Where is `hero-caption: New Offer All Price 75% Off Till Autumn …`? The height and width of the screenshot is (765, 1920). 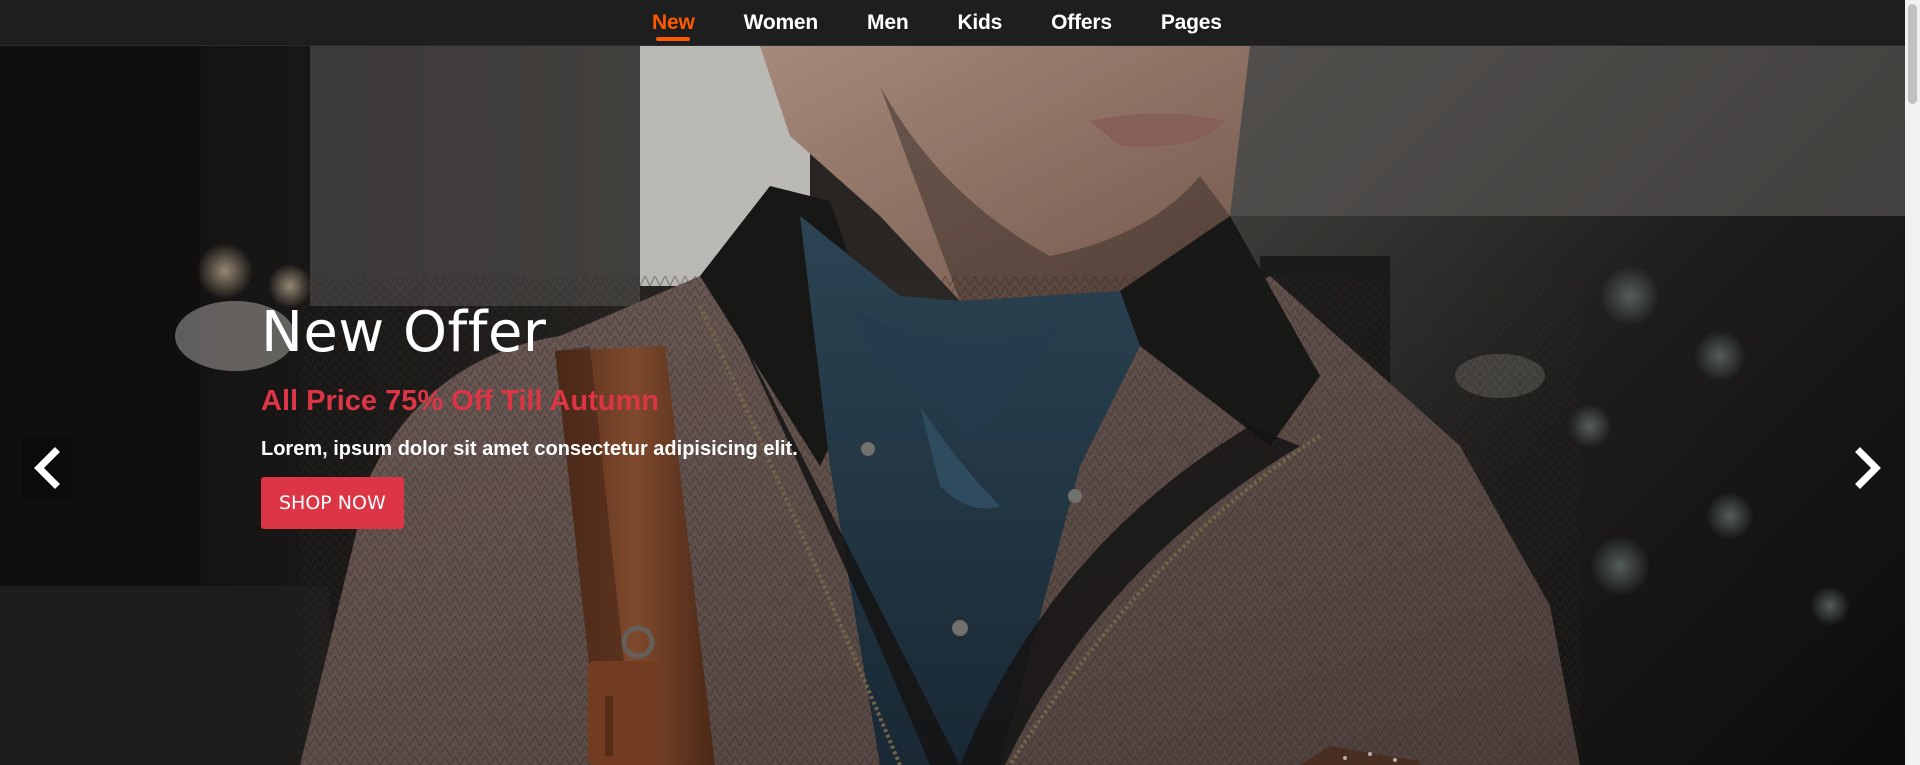 hero-caption: New Offer All Price 75% Off Till Autumn … is located at coordinates (529, 414).